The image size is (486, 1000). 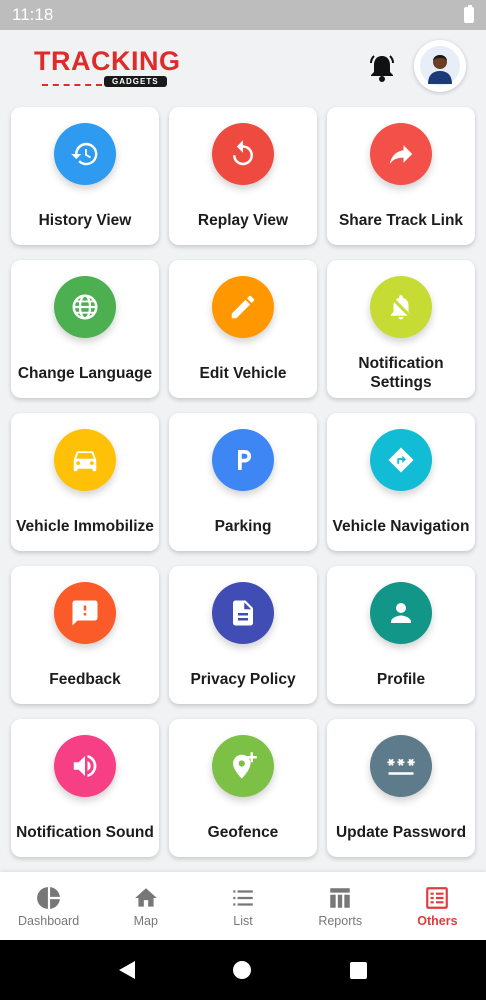 I want to click on reports-icon, so click(x=340, y=897).